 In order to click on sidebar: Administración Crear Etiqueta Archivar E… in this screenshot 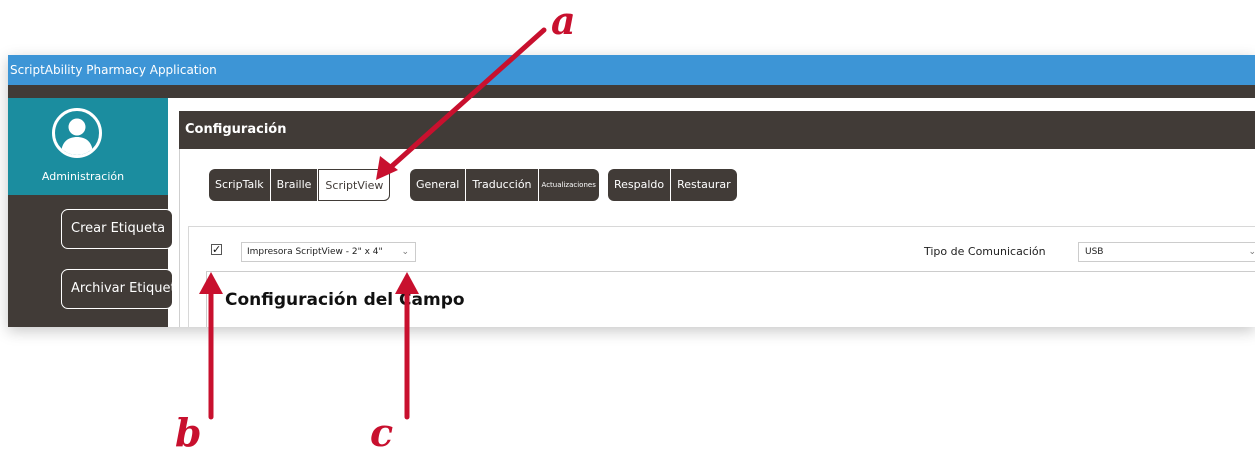, I will do `click(92, 212)`.